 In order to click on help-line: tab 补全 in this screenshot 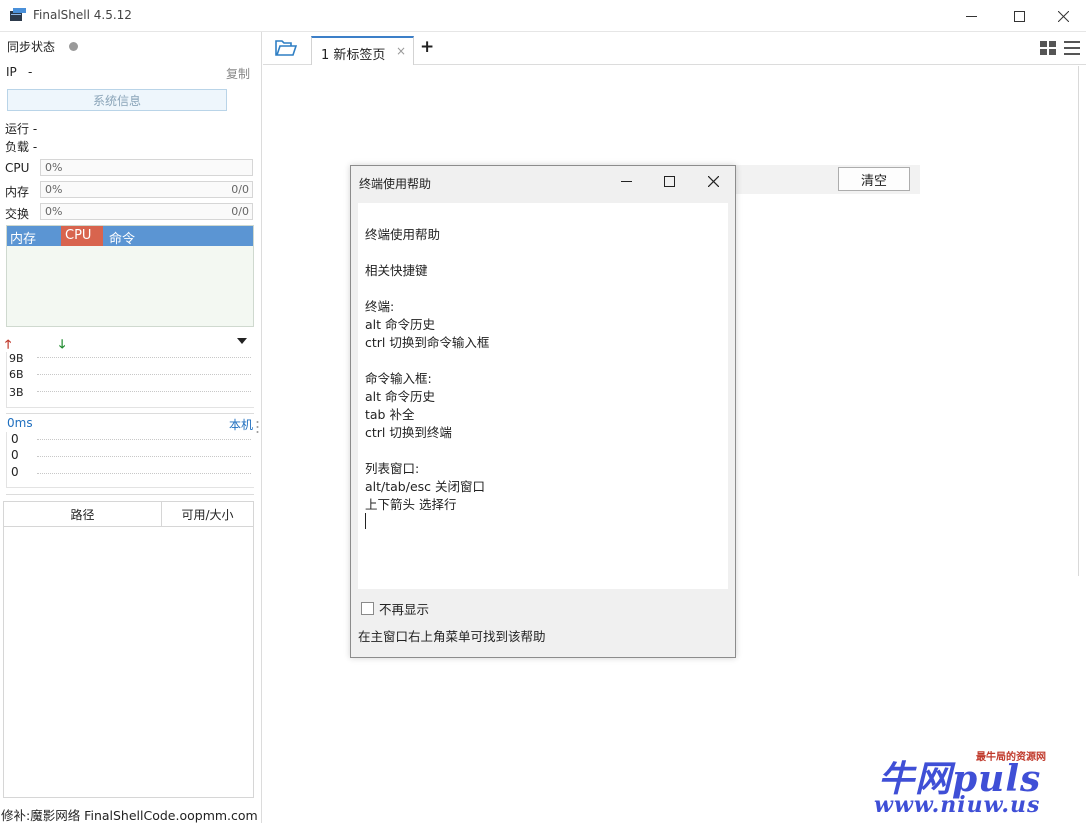, I will do `click(390, 414)`.